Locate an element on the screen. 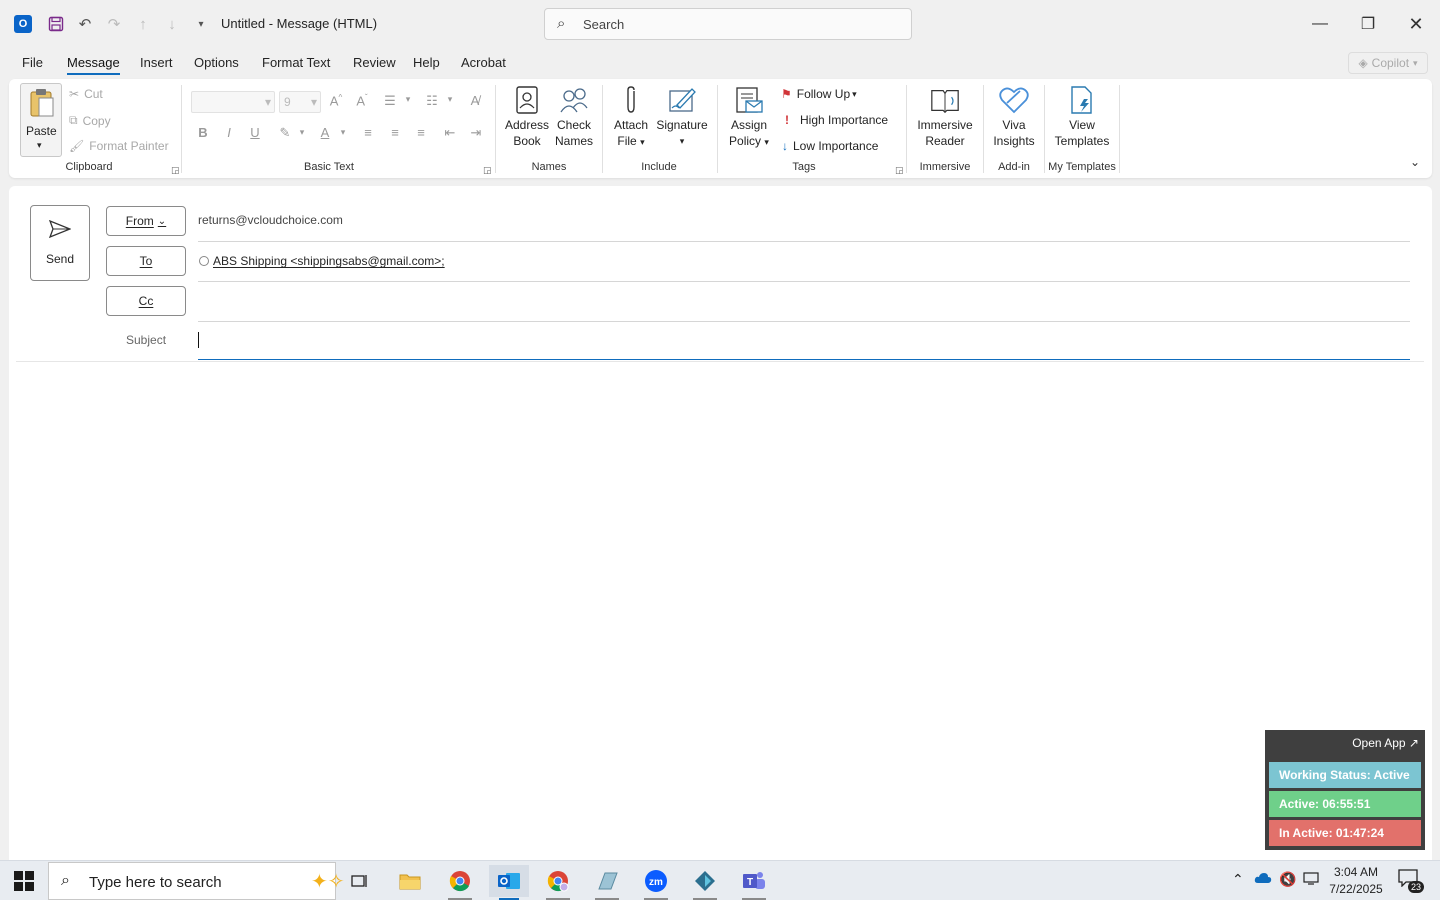 The height and width of the screenshot is (900, 1440). font-size-select: 9 ▾ is located at coordinates (300, 102).